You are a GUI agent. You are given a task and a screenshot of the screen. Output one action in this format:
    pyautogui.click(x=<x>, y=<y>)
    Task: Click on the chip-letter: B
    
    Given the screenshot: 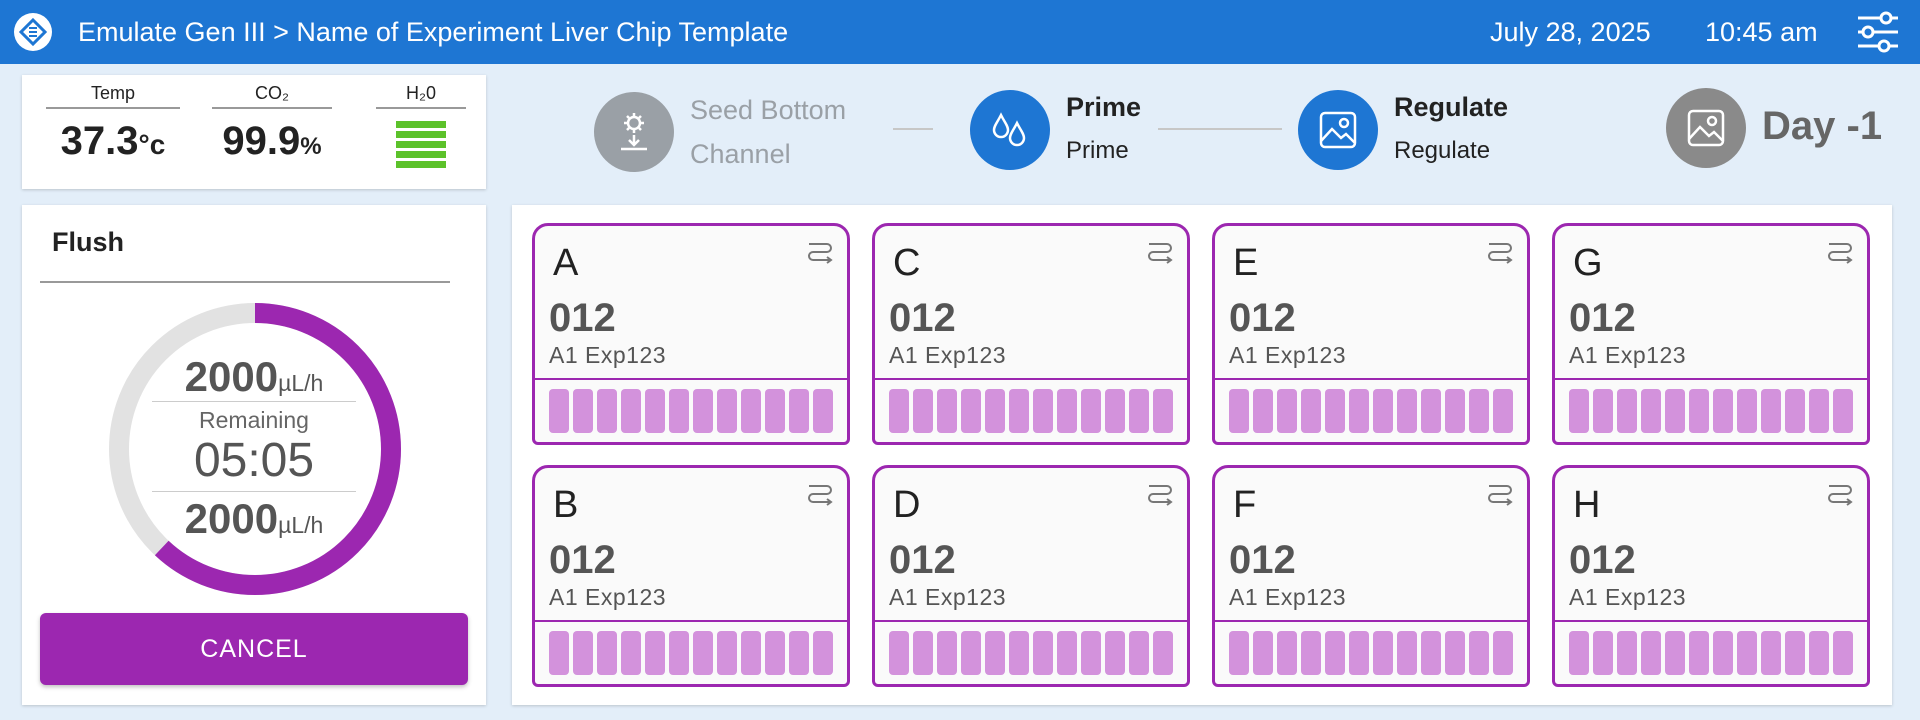 What is the action you would take?
    pyautogui.click(x=566, y=505)
    